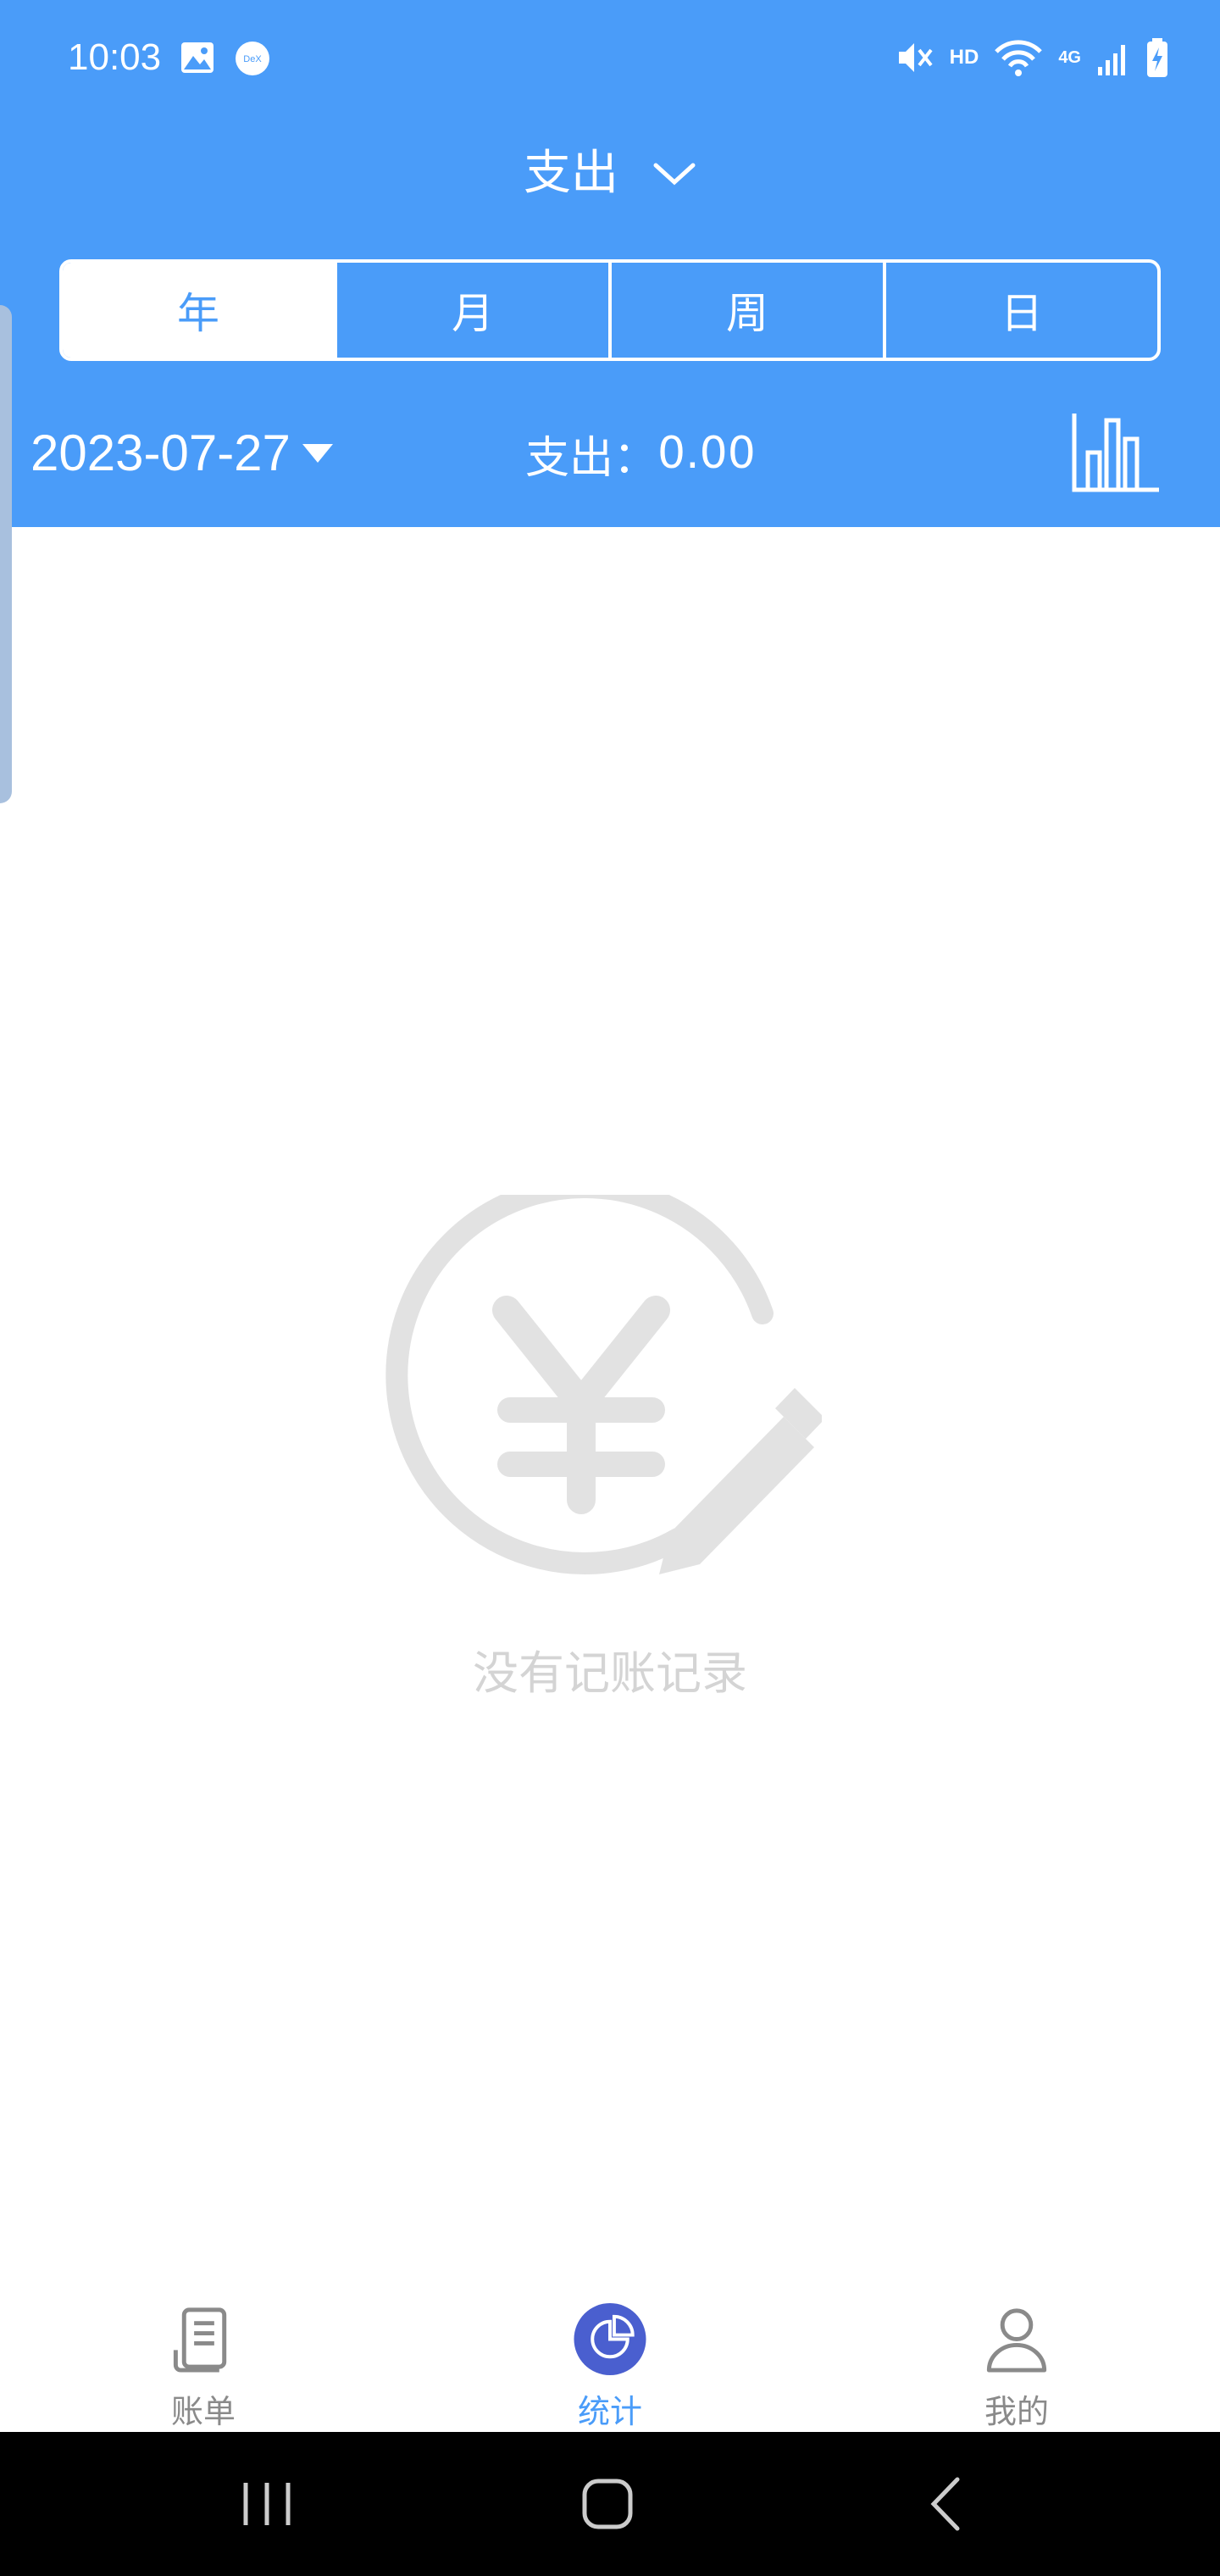 This screenshot has width=1220, height=2576. I want to click on svg-text: DeX, so click(252, 59).